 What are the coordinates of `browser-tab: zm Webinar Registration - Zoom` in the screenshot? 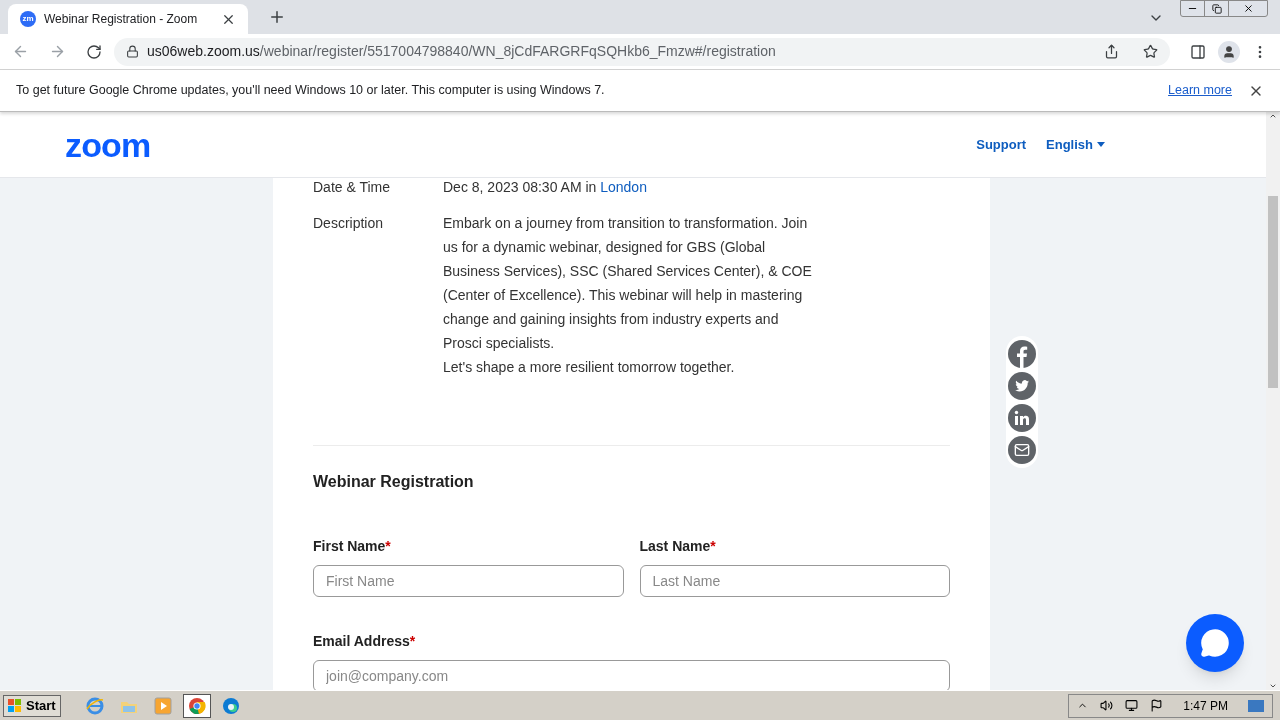 It's located at (128, 19).